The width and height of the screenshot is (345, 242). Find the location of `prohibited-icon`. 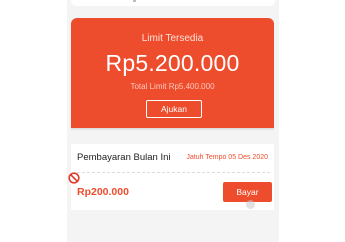

prohibited-icon is located at coordinates (74, 178).